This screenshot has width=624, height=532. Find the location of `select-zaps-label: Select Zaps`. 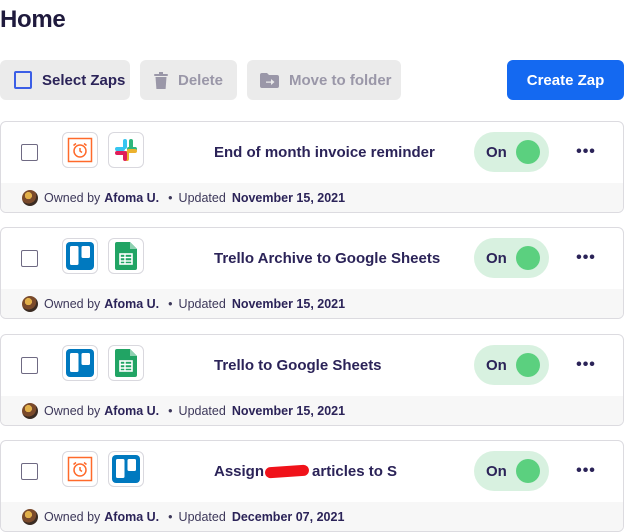

select-zaps-label: Select Zaps is located at coordinates (84, 80).